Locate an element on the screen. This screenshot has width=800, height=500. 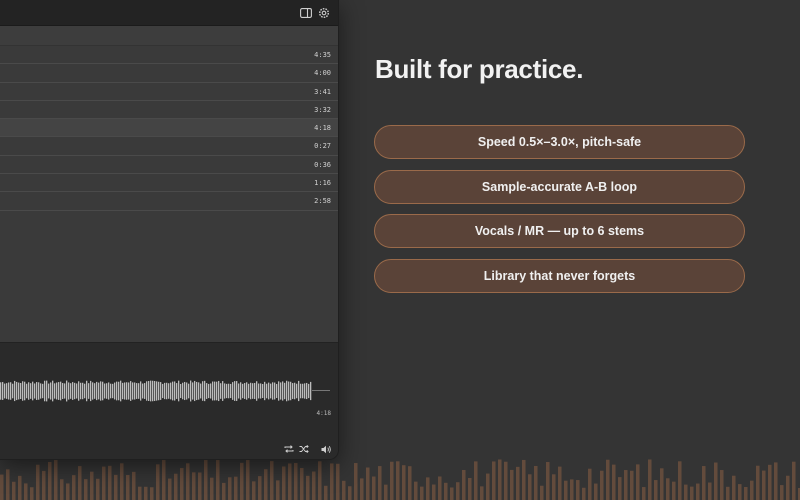
track-duration: 2:58 is located at coordinates (322, 201).